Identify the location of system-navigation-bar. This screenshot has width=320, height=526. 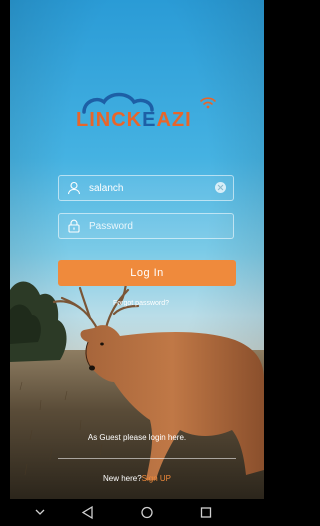
(137, 512).